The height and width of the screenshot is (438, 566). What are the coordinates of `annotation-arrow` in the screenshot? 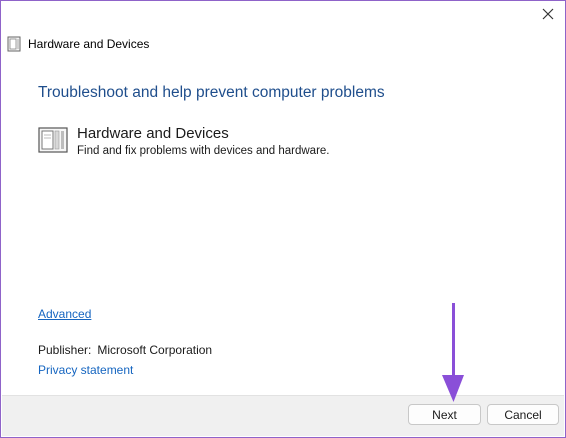 It's located at (453, 352).